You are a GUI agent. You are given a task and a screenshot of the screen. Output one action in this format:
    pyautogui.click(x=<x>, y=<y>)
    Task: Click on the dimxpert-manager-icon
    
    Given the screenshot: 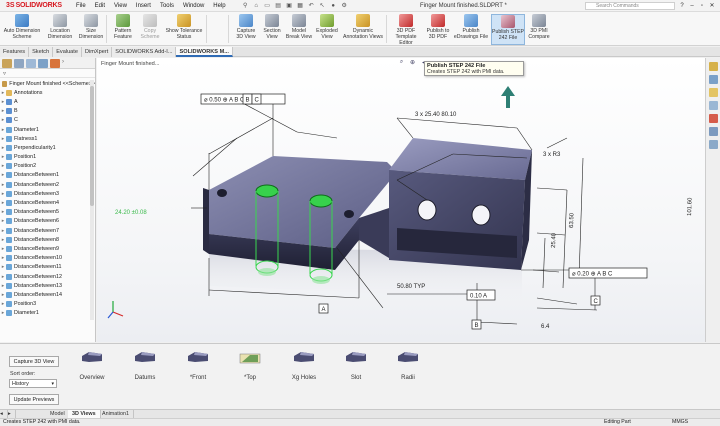 What is the action you would take?
    pyautogui.click(x=43, y=63)
    